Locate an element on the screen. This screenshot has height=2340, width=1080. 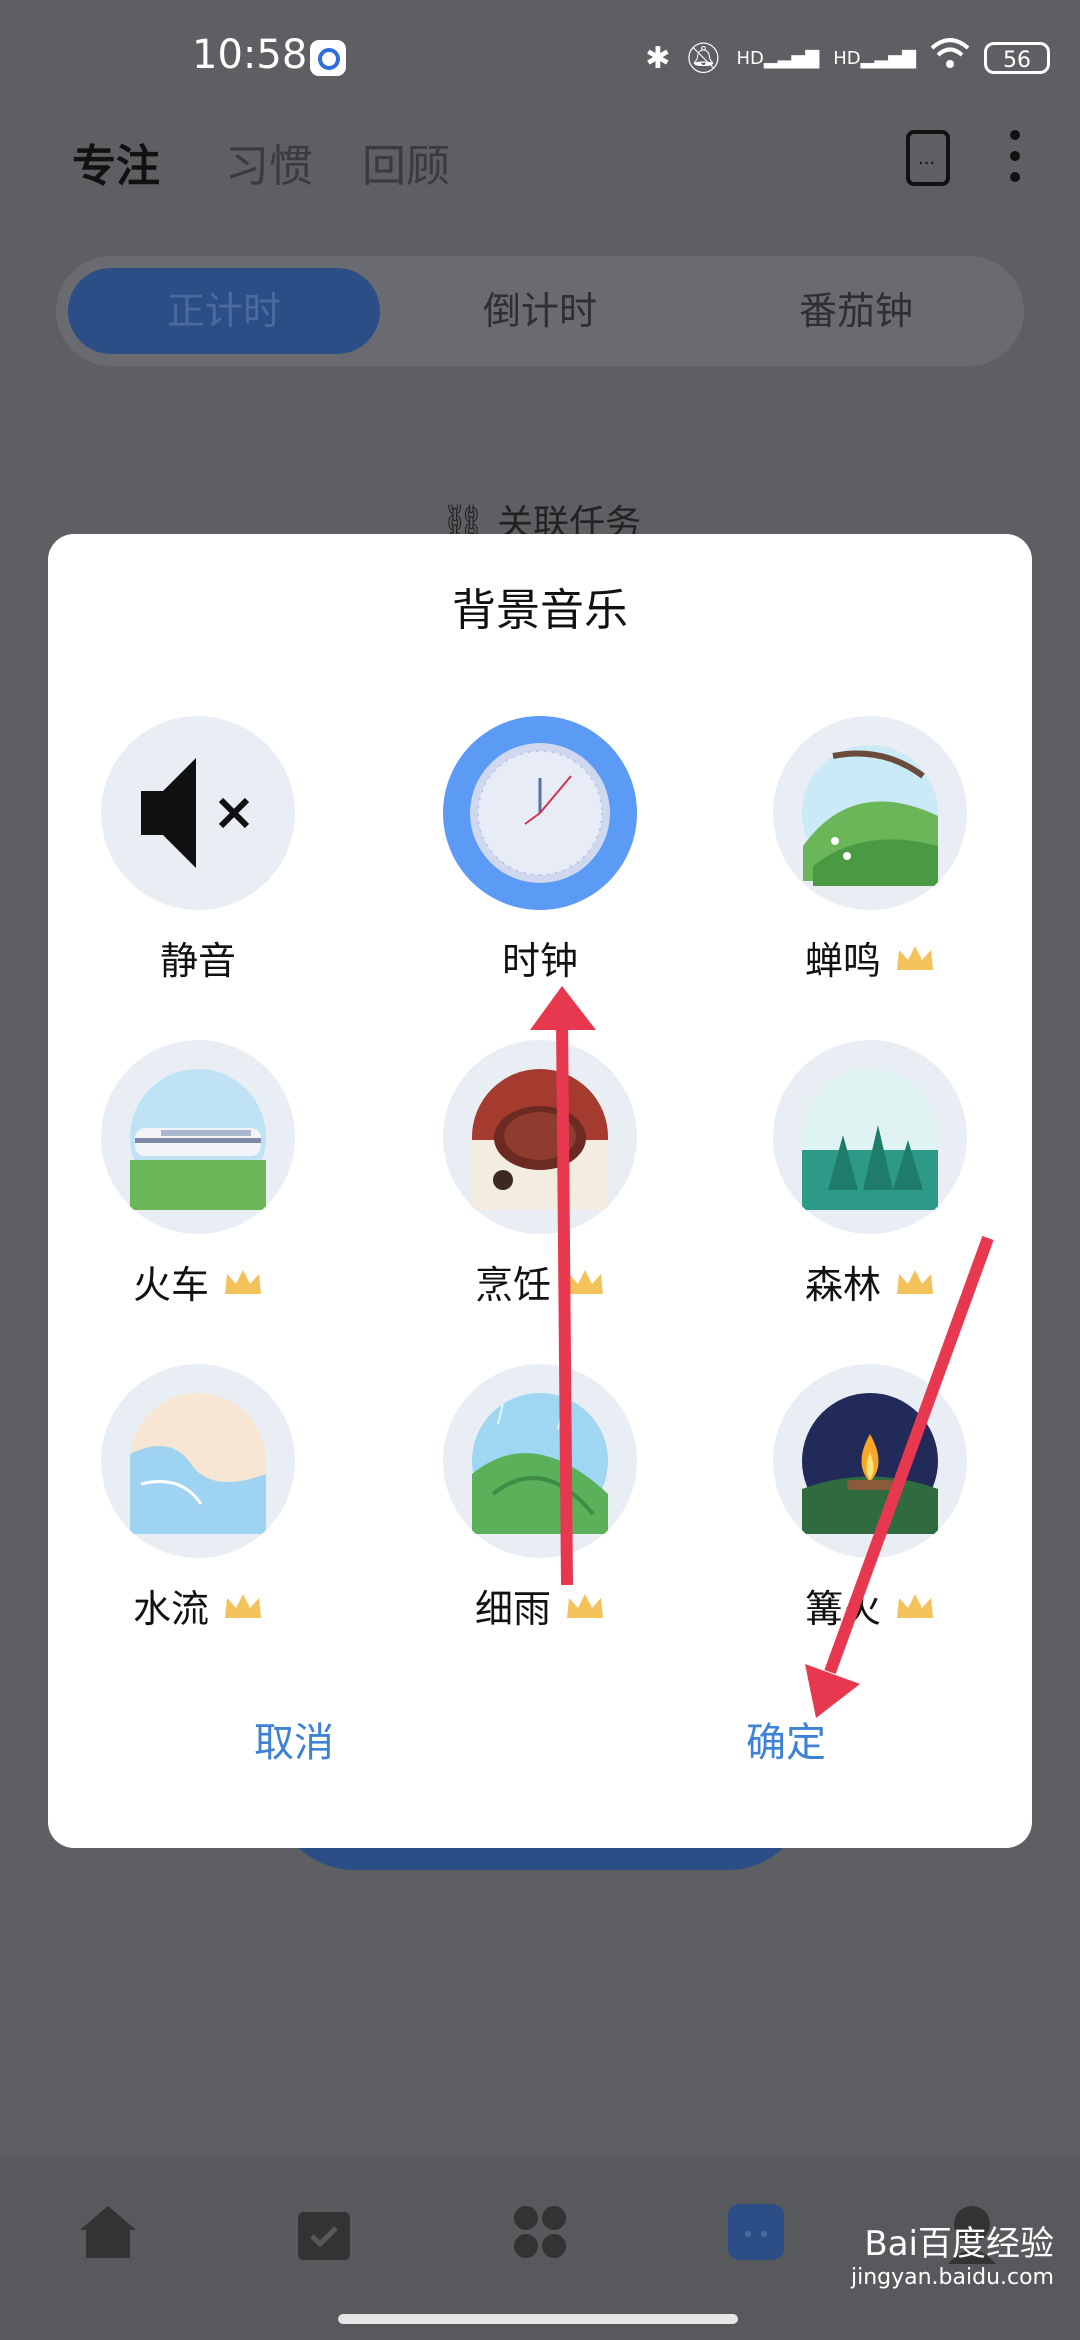
signal-icon-1: HD▂▃▅▇ is located at coordinates (778, 58).